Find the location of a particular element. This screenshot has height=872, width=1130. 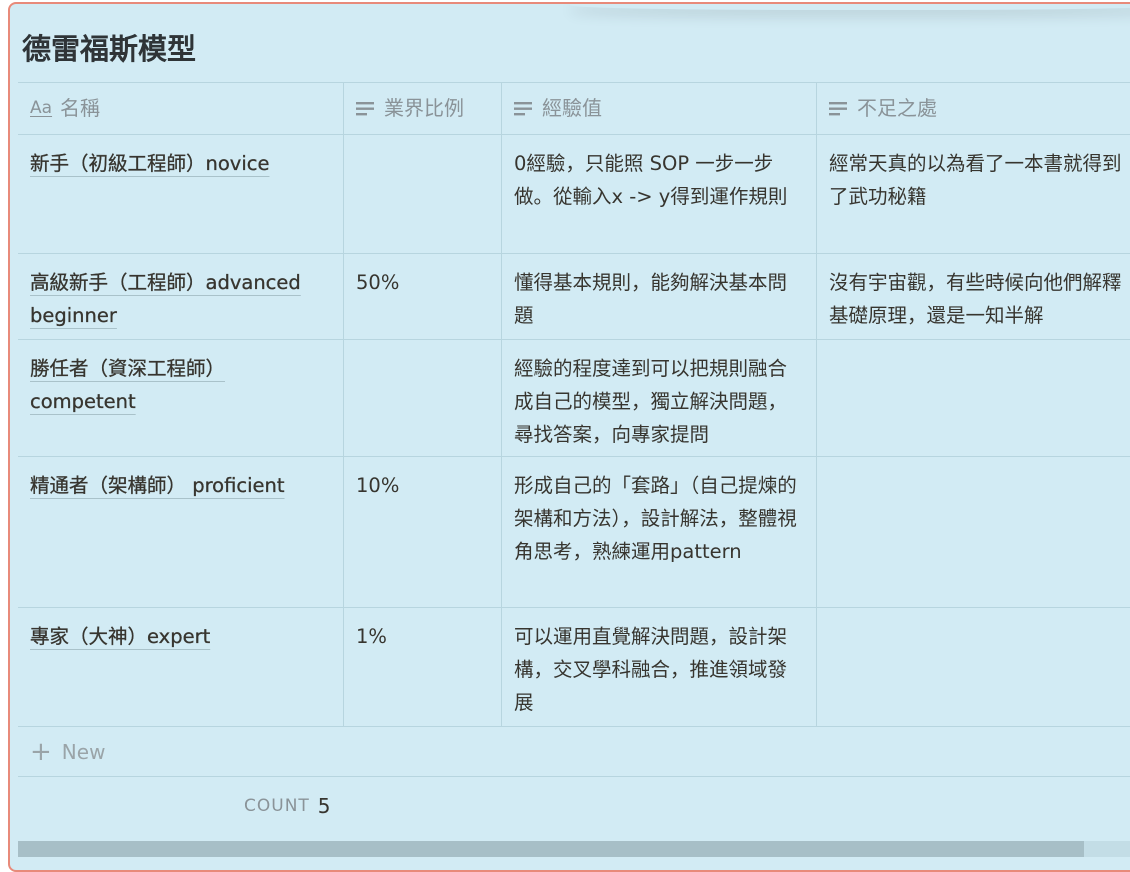

row-title: 高級新手（工程師）advanced beginner is located at coordinates (165, 299).